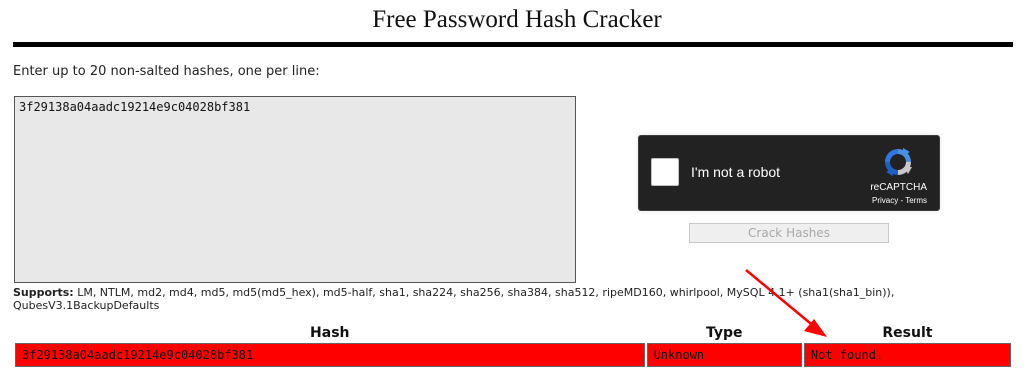 The width and height of the screenshot is (1034, 382). I want to click on recaptcha-privacy-link: Privacy, so click(885, 200).